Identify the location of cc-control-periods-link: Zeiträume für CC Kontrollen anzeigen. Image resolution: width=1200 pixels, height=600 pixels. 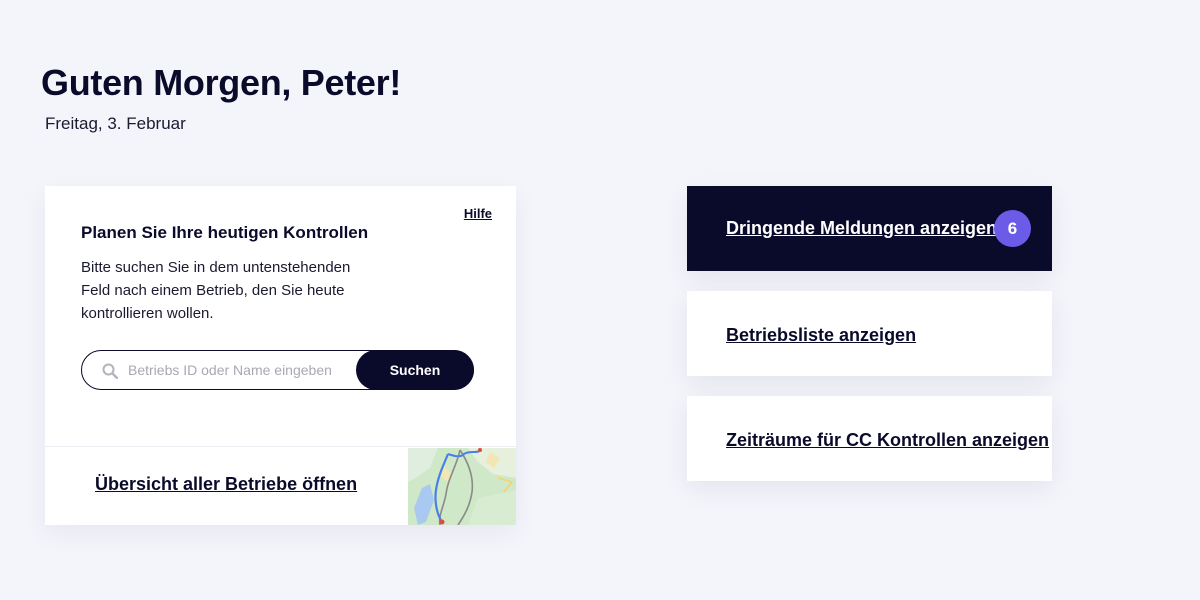
(887, 440).